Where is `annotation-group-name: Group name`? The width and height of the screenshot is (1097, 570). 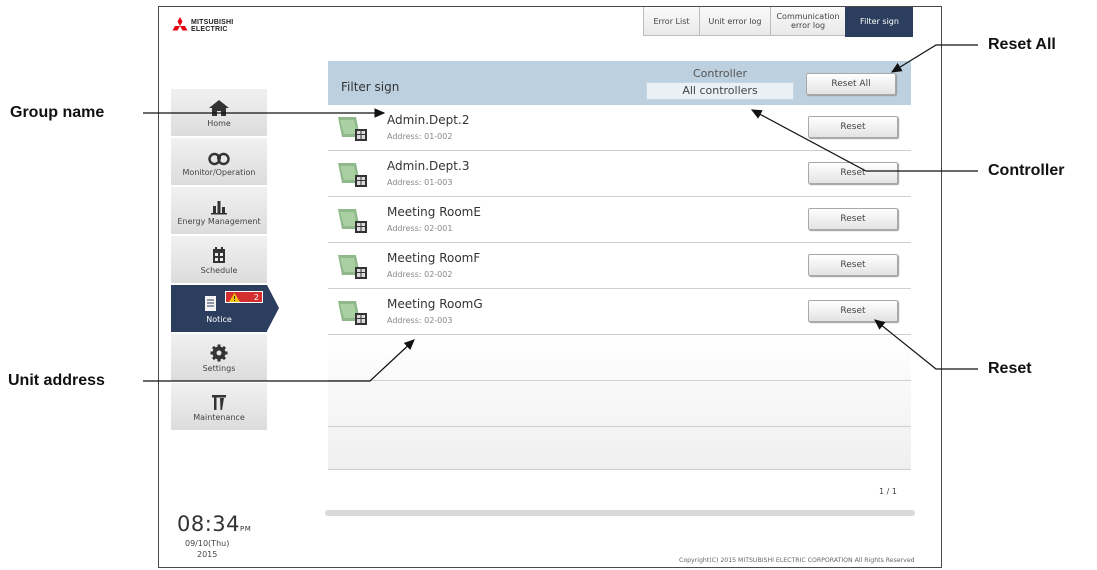
annotation-group-name: Group name is located at coordinates (57, 112).